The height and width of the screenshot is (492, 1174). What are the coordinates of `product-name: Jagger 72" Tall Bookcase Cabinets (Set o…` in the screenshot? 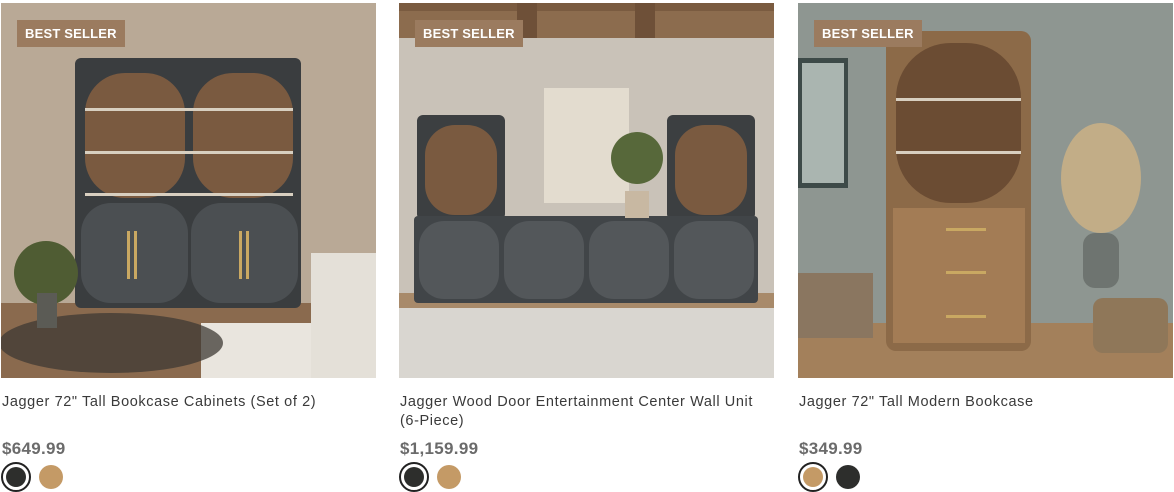 It's located at (189, 414).